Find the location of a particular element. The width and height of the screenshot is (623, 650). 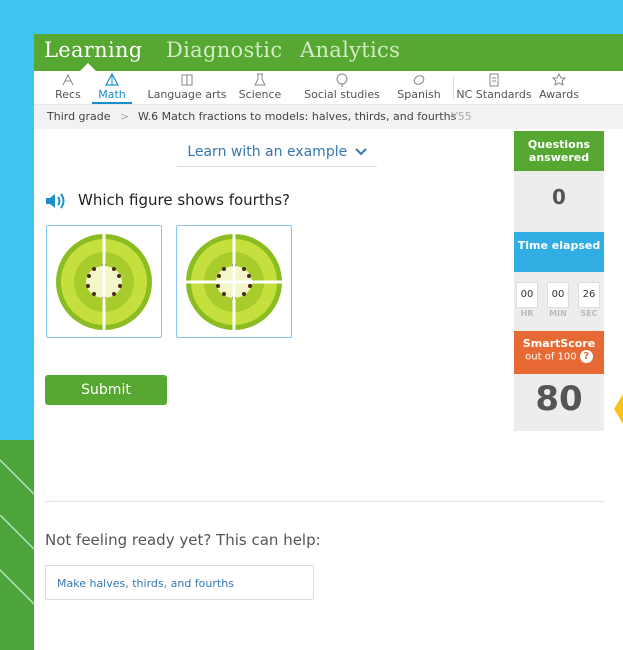

standards-icon is located at coordinates (494, 80).